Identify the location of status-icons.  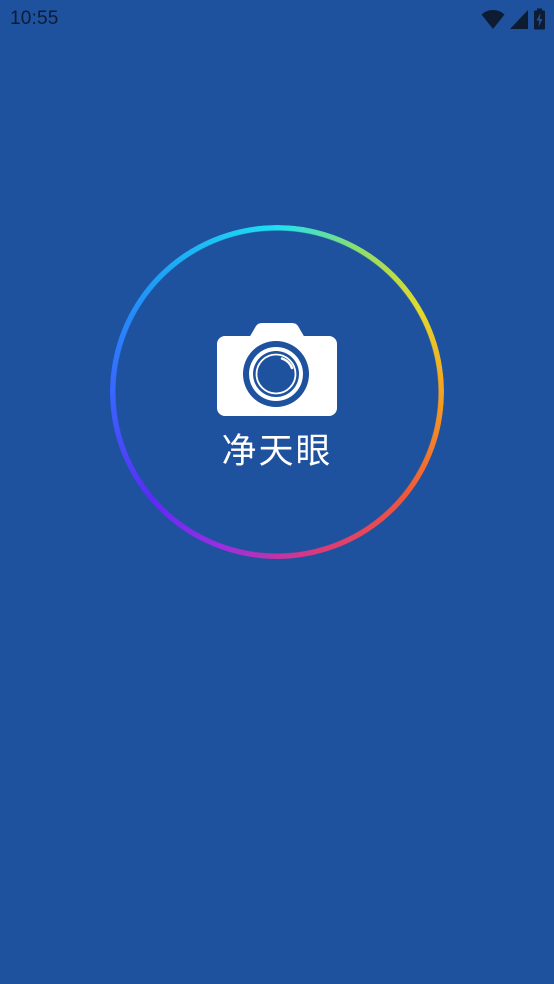
(513, 19).